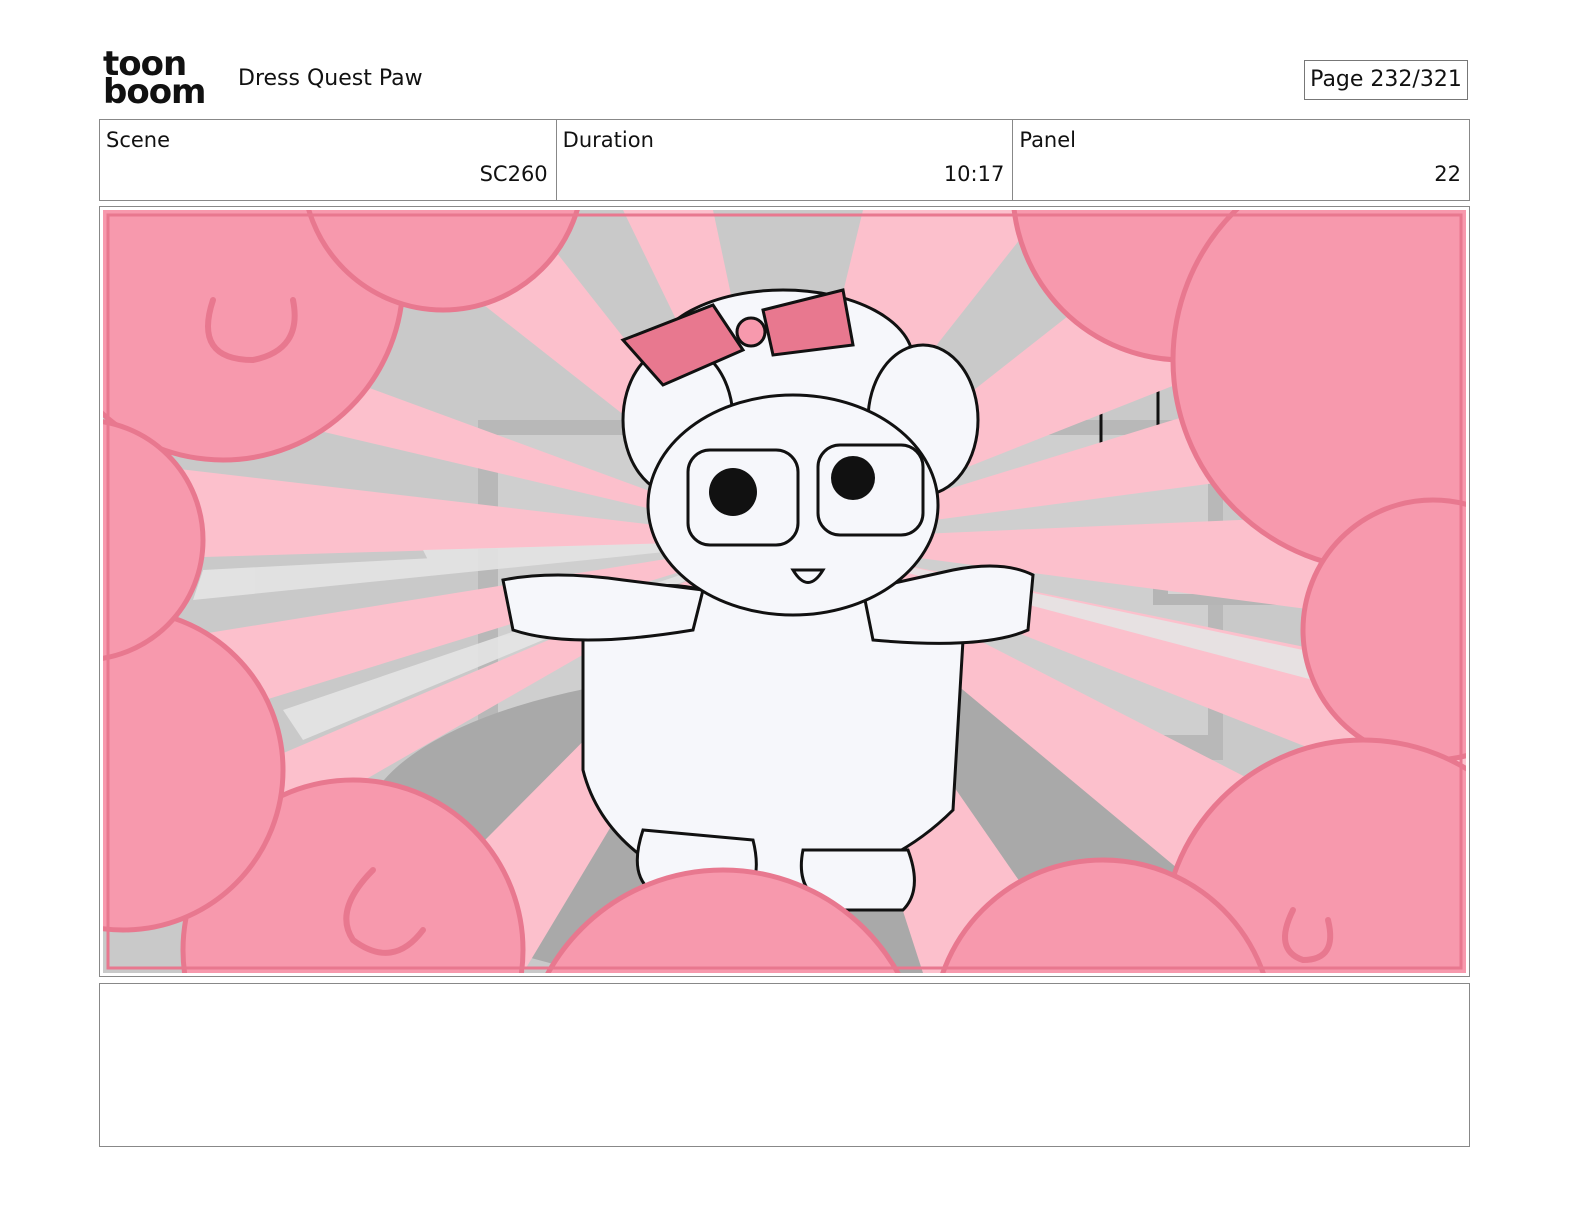 The image size is (1584, 1224). Describe the element at coordinates (1386, 80) in the screenshot. I see `page-number: Page 232/321` at that location.